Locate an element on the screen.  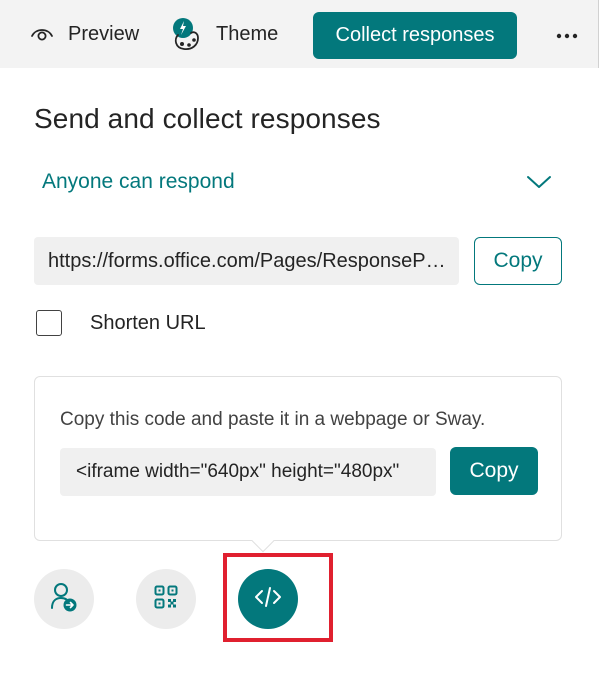
shorten-url-label: Shorten URL is located at coordinates (148, 322).